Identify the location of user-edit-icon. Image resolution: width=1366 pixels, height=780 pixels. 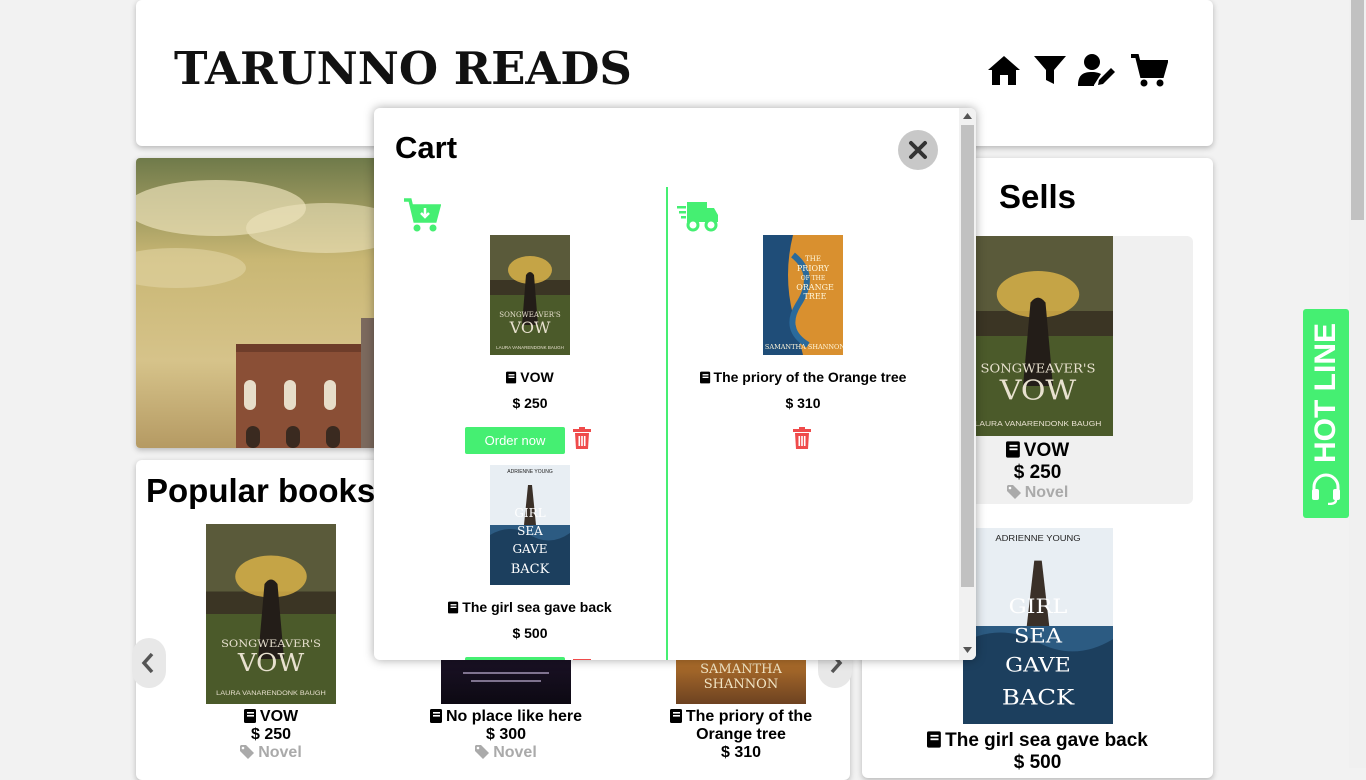
(1098, 70).